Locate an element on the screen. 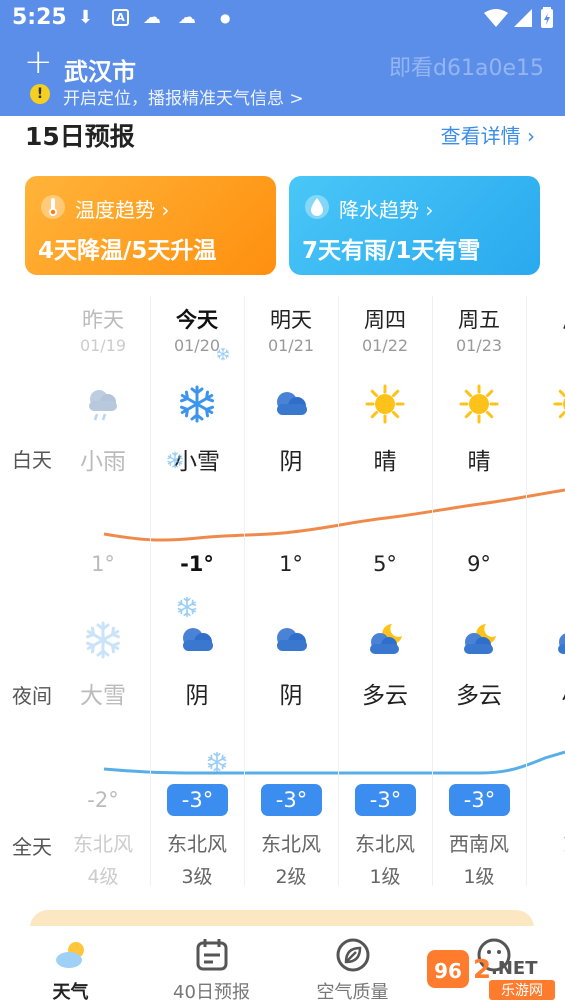  high-temp: 5° is located at coordinates (385, 564).